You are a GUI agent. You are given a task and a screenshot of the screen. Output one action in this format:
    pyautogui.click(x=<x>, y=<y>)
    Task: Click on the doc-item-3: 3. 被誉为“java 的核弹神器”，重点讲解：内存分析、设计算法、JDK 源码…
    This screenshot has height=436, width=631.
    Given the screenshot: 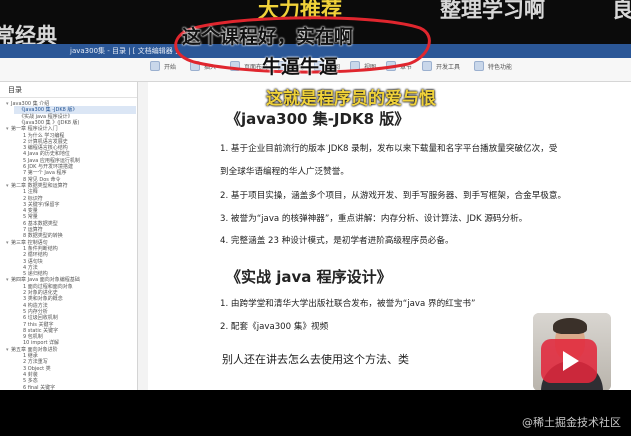 What is the action you would take?
    pyautogui.click(x=374, y=219)
    